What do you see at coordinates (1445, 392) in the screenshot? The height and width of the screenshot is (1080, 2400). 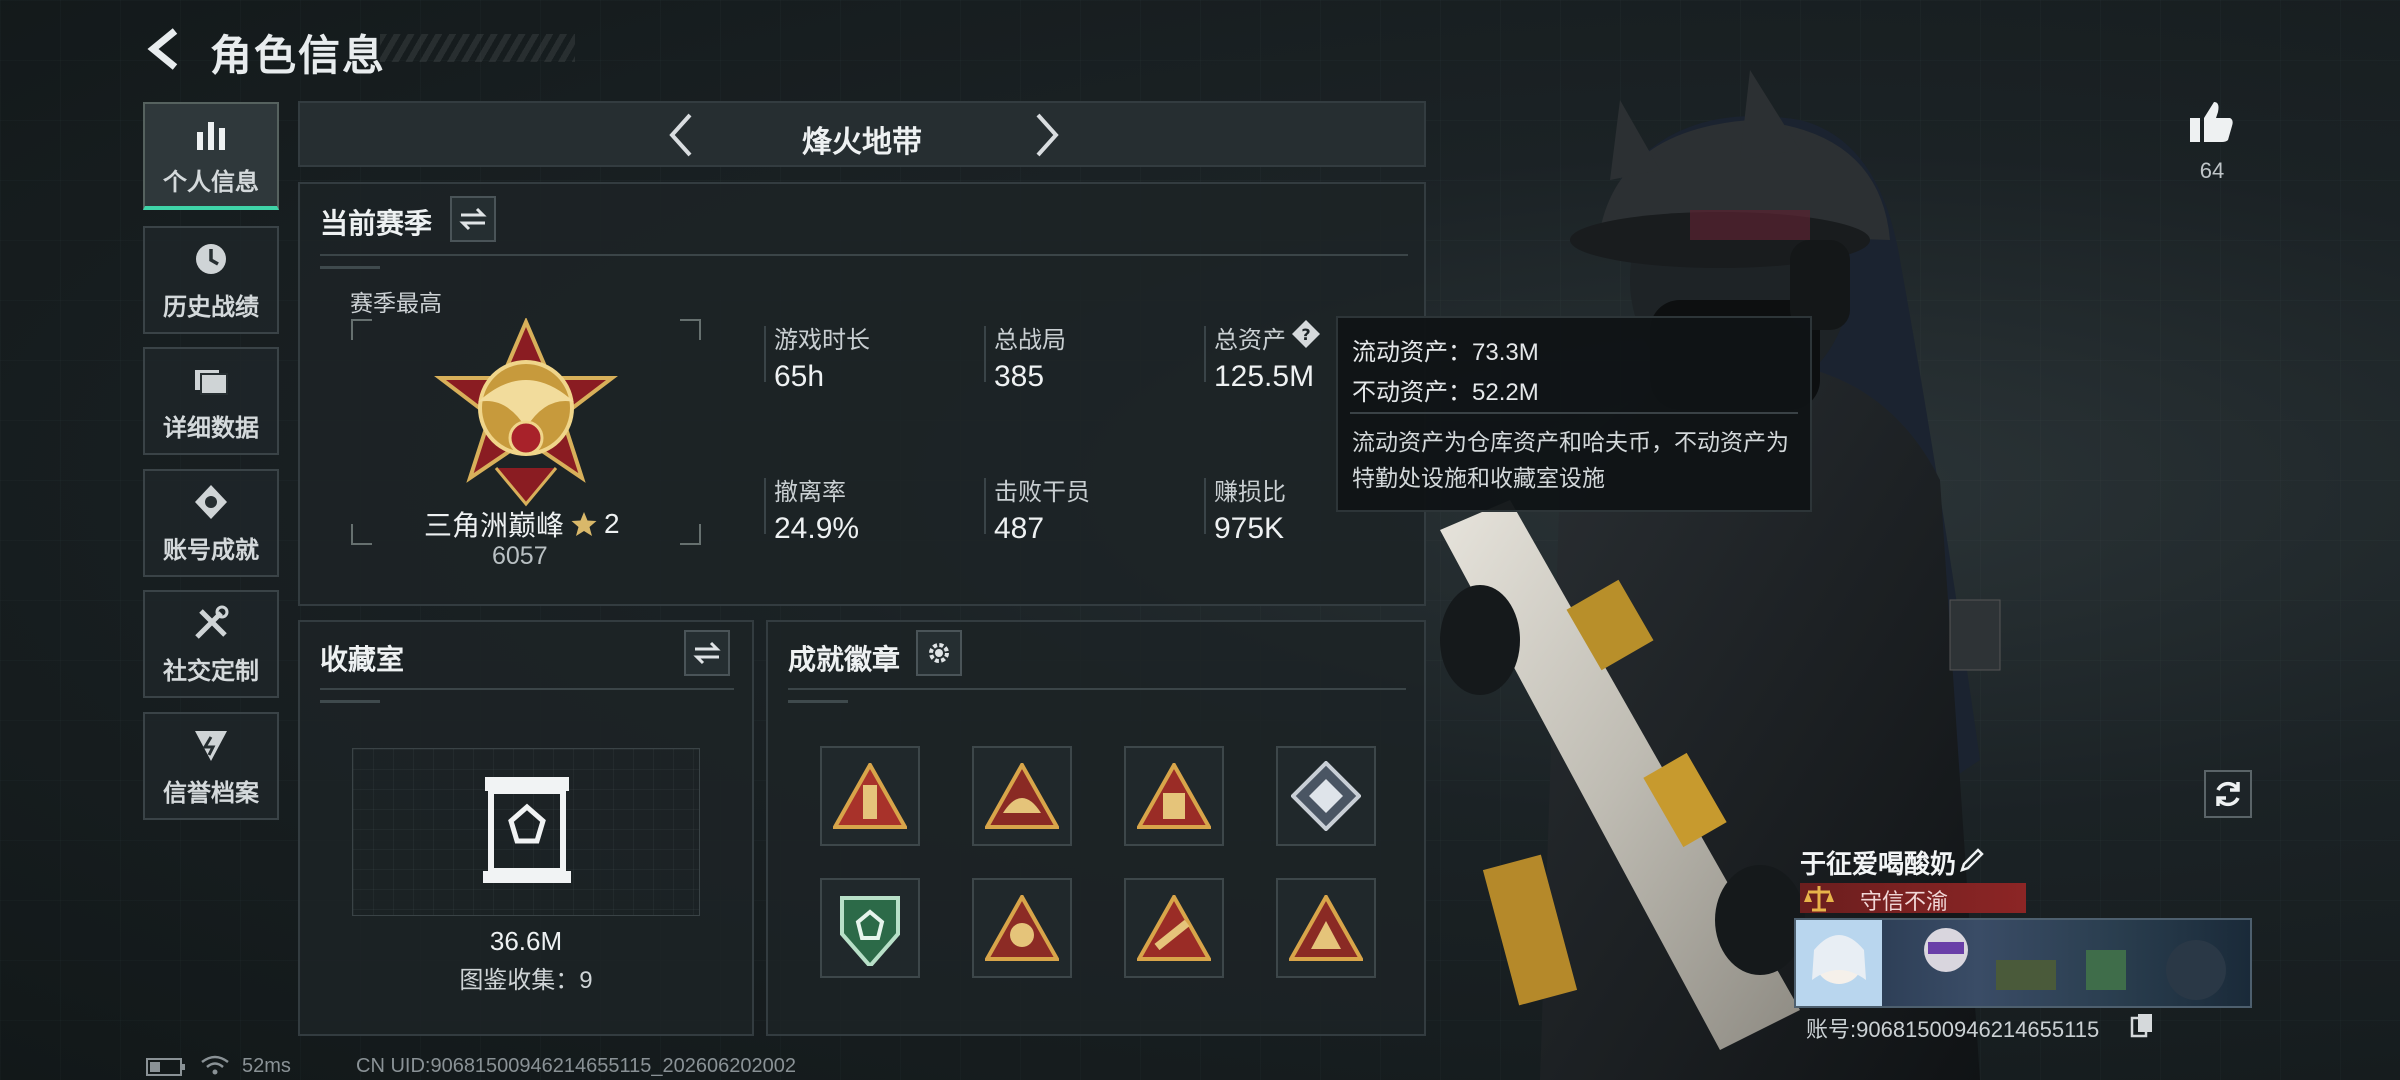 I see `tooltip-fixed-assets: 不动资产：52.2M` at bounding box center [1445, 392].